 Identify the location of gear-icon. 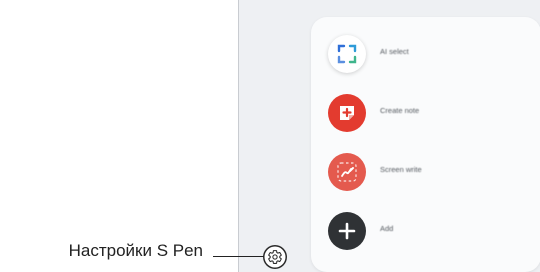
(275, 257).